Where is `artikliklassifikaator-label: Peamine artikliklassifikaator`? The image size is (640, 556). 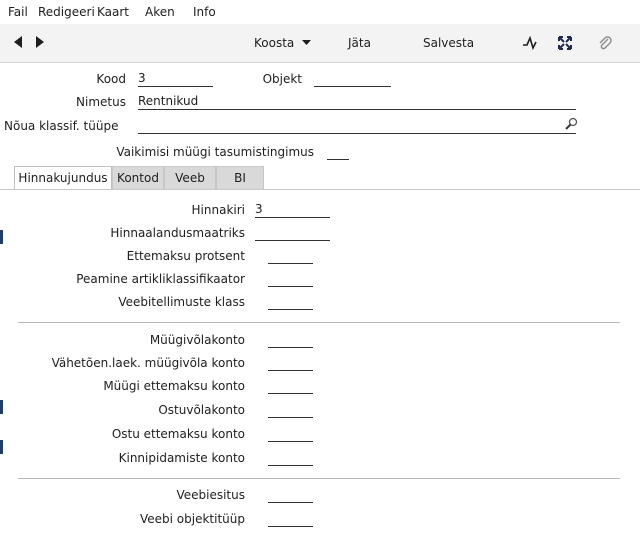
artikliklassifikaator-label: Peamine artikliklassifikaator is located at coordinates (160, 279).